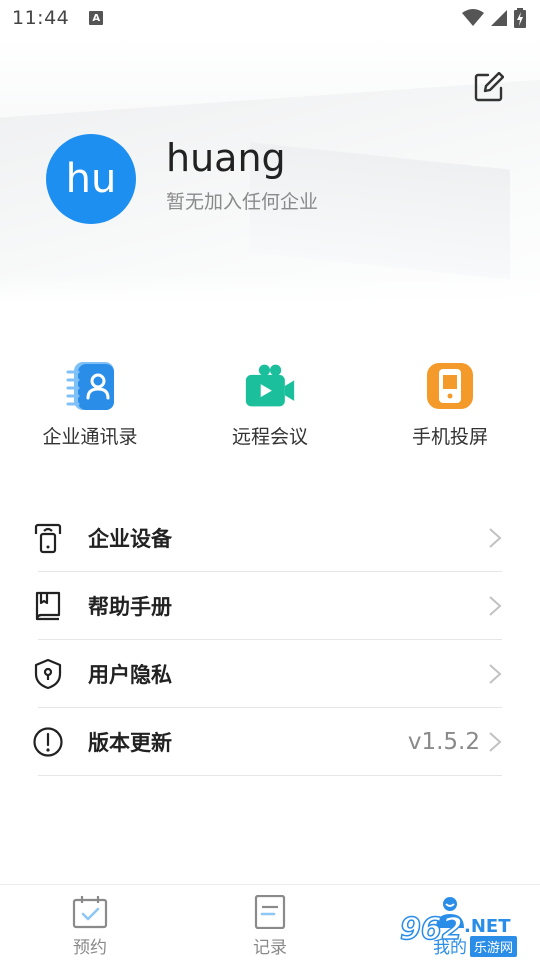  What do you see at coordinates (41, 18) in the screenshot?
I see `status-time: 11:44` at bounding box center [41, 18].